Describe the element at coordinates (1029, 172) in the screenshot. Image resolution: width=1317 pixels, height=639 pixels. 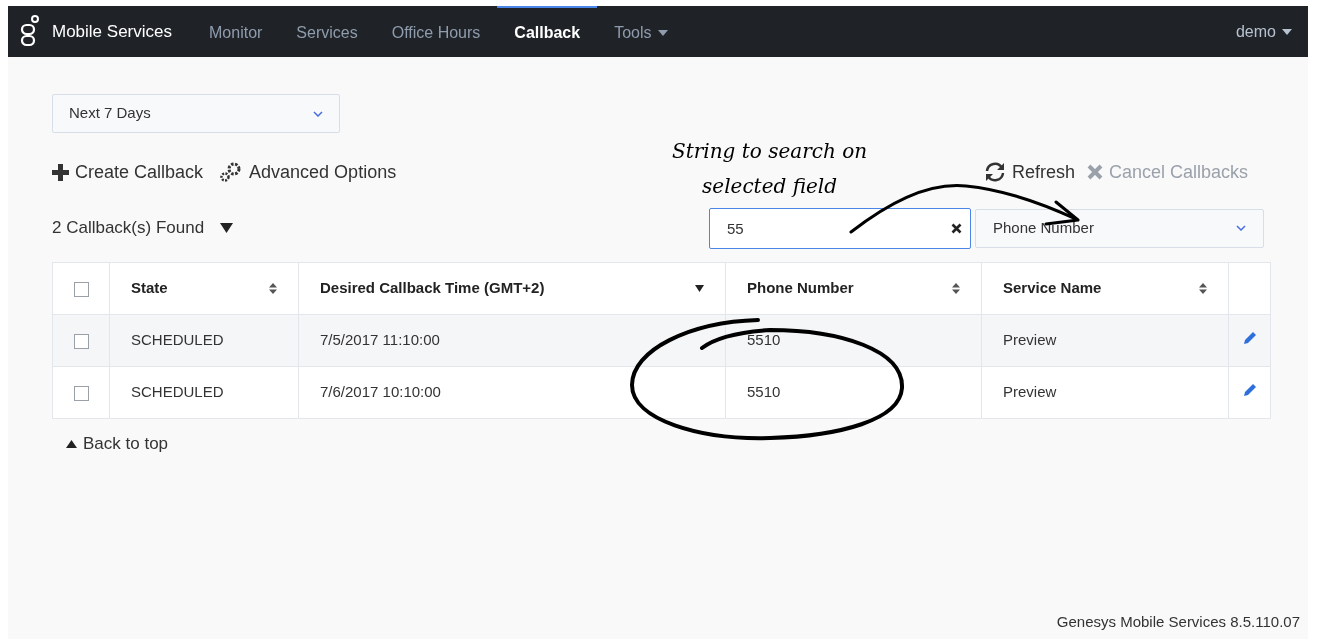
I see `refresh-button: Refresh` at that location.